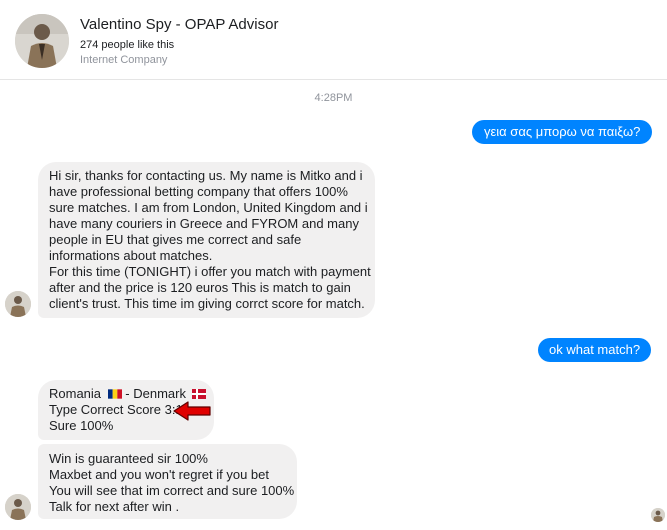 This screenshot has height=530, width=667. I want to click on message-text: γεια σας μπορω να παιξω?, so click(562, 131).